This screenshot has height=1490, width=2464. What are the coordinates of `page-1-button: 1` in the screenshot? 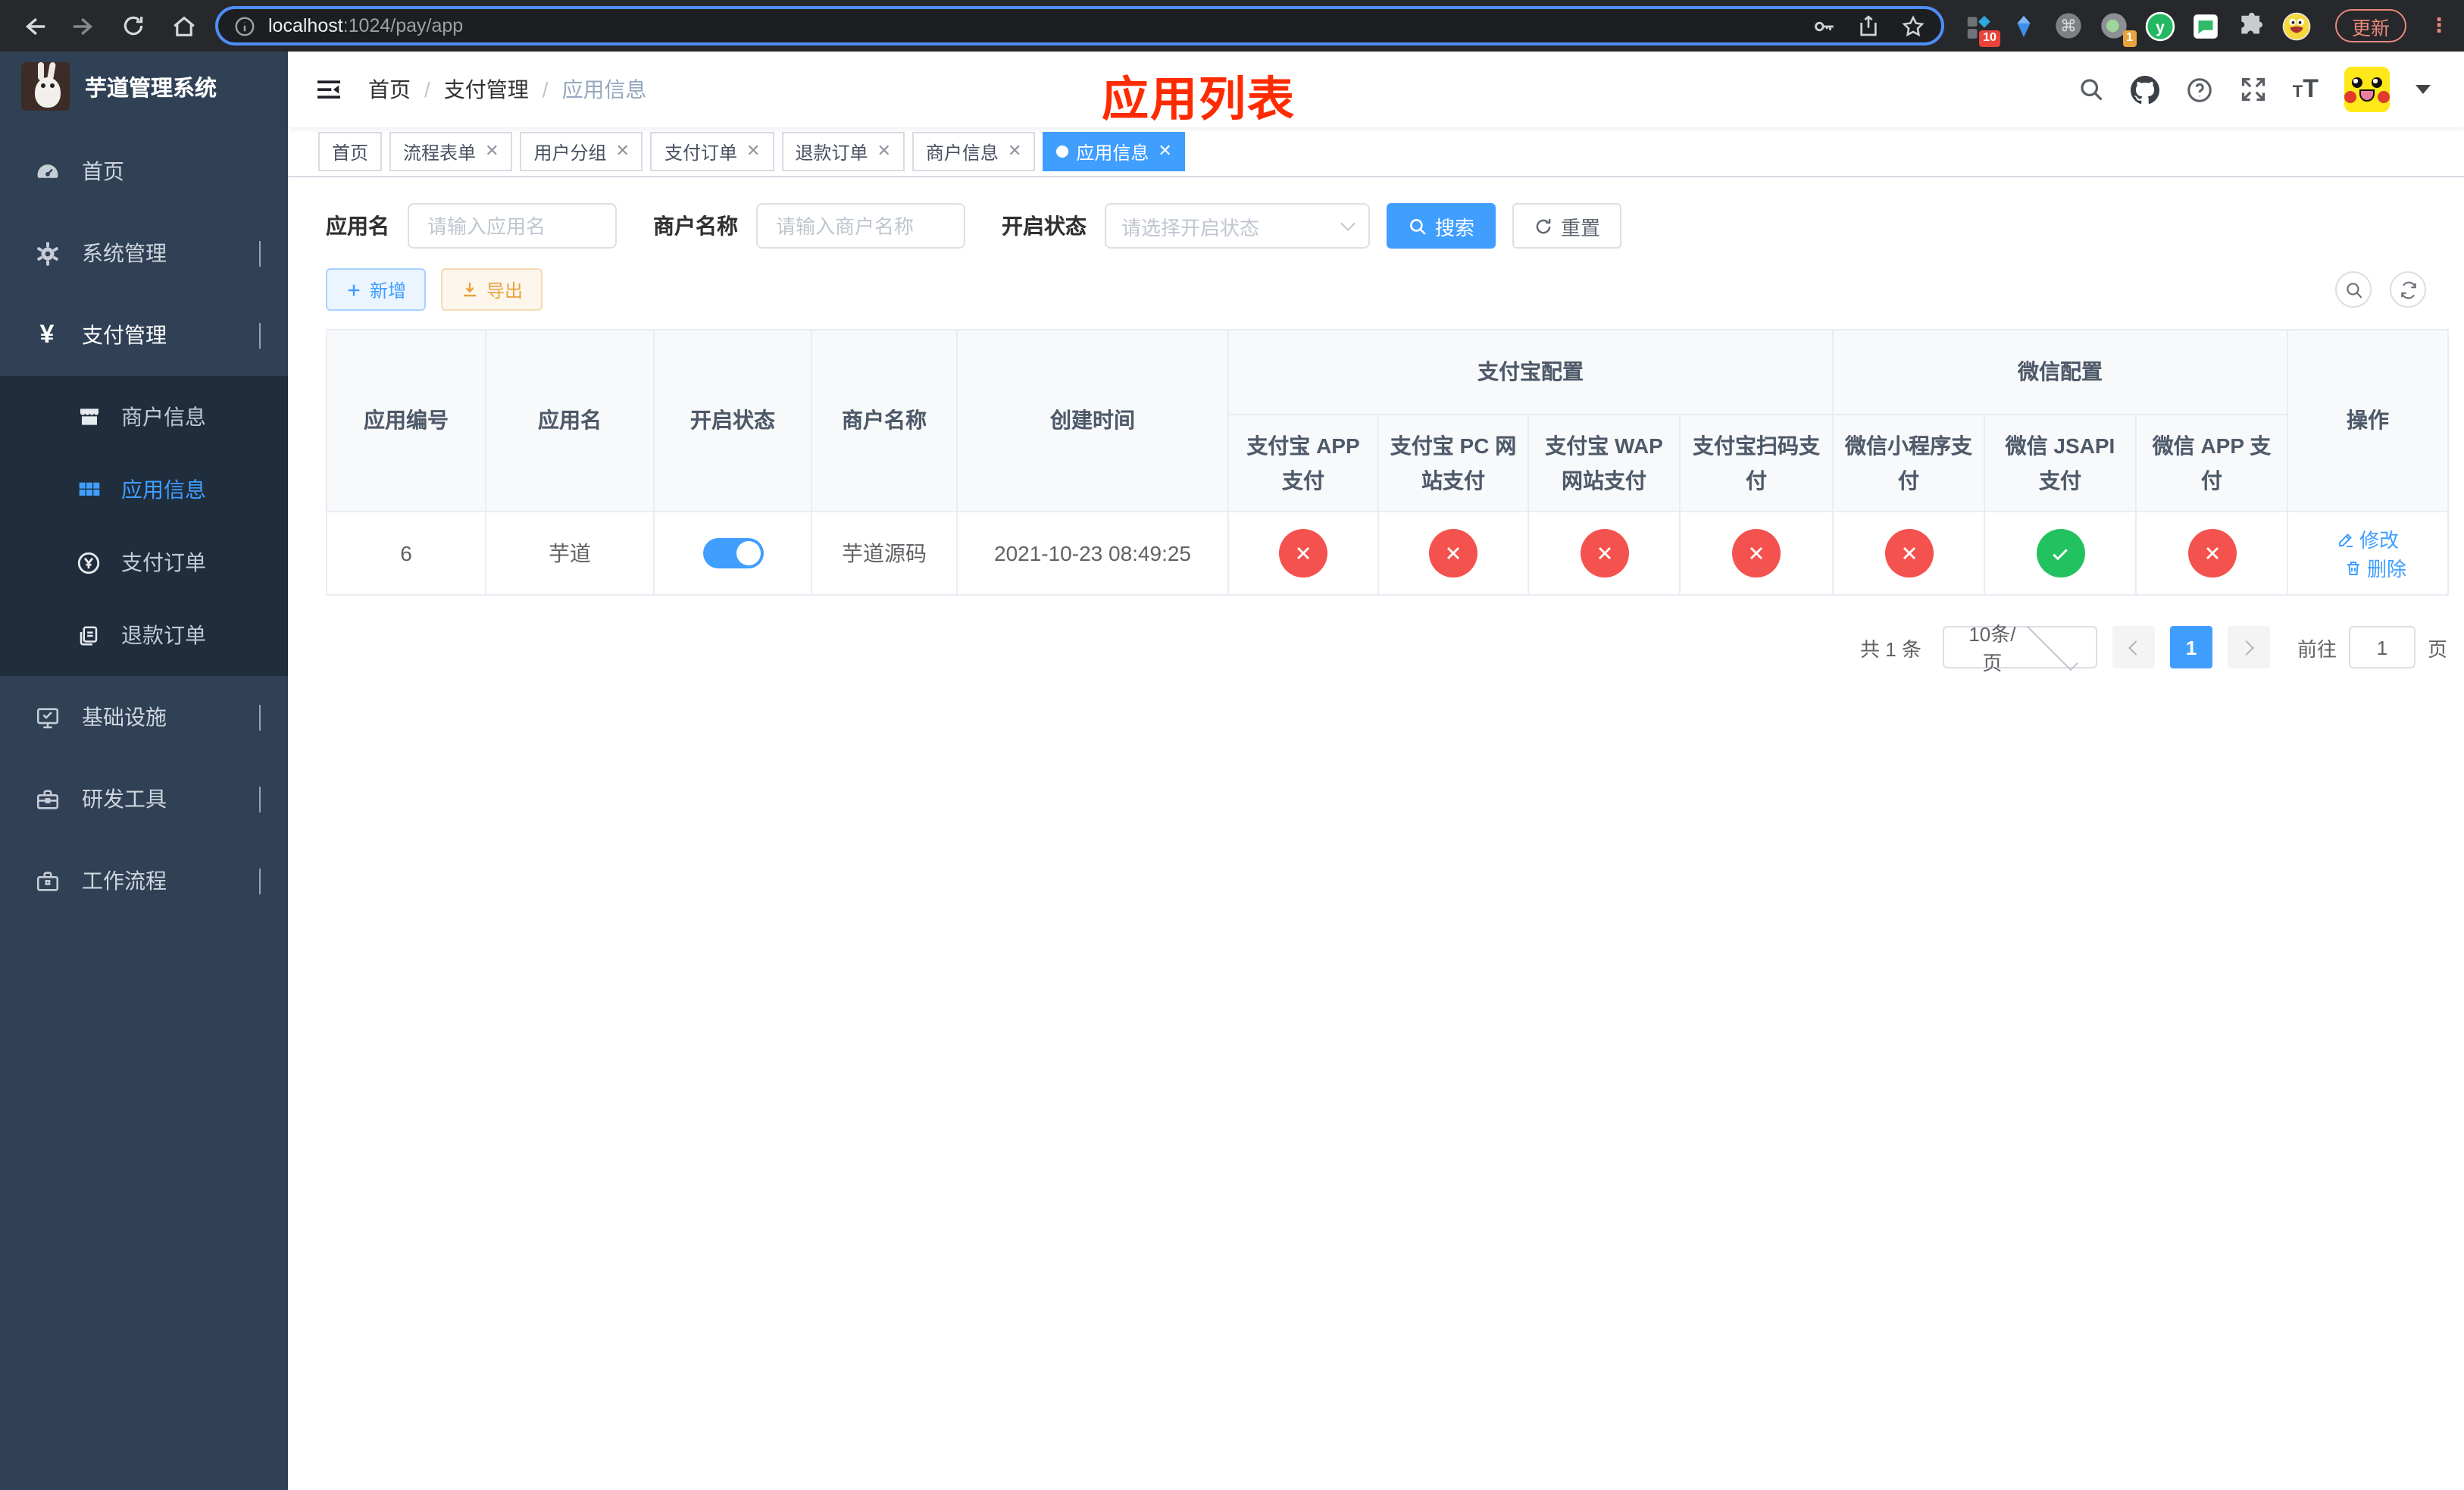 It's located at (2190, 647).